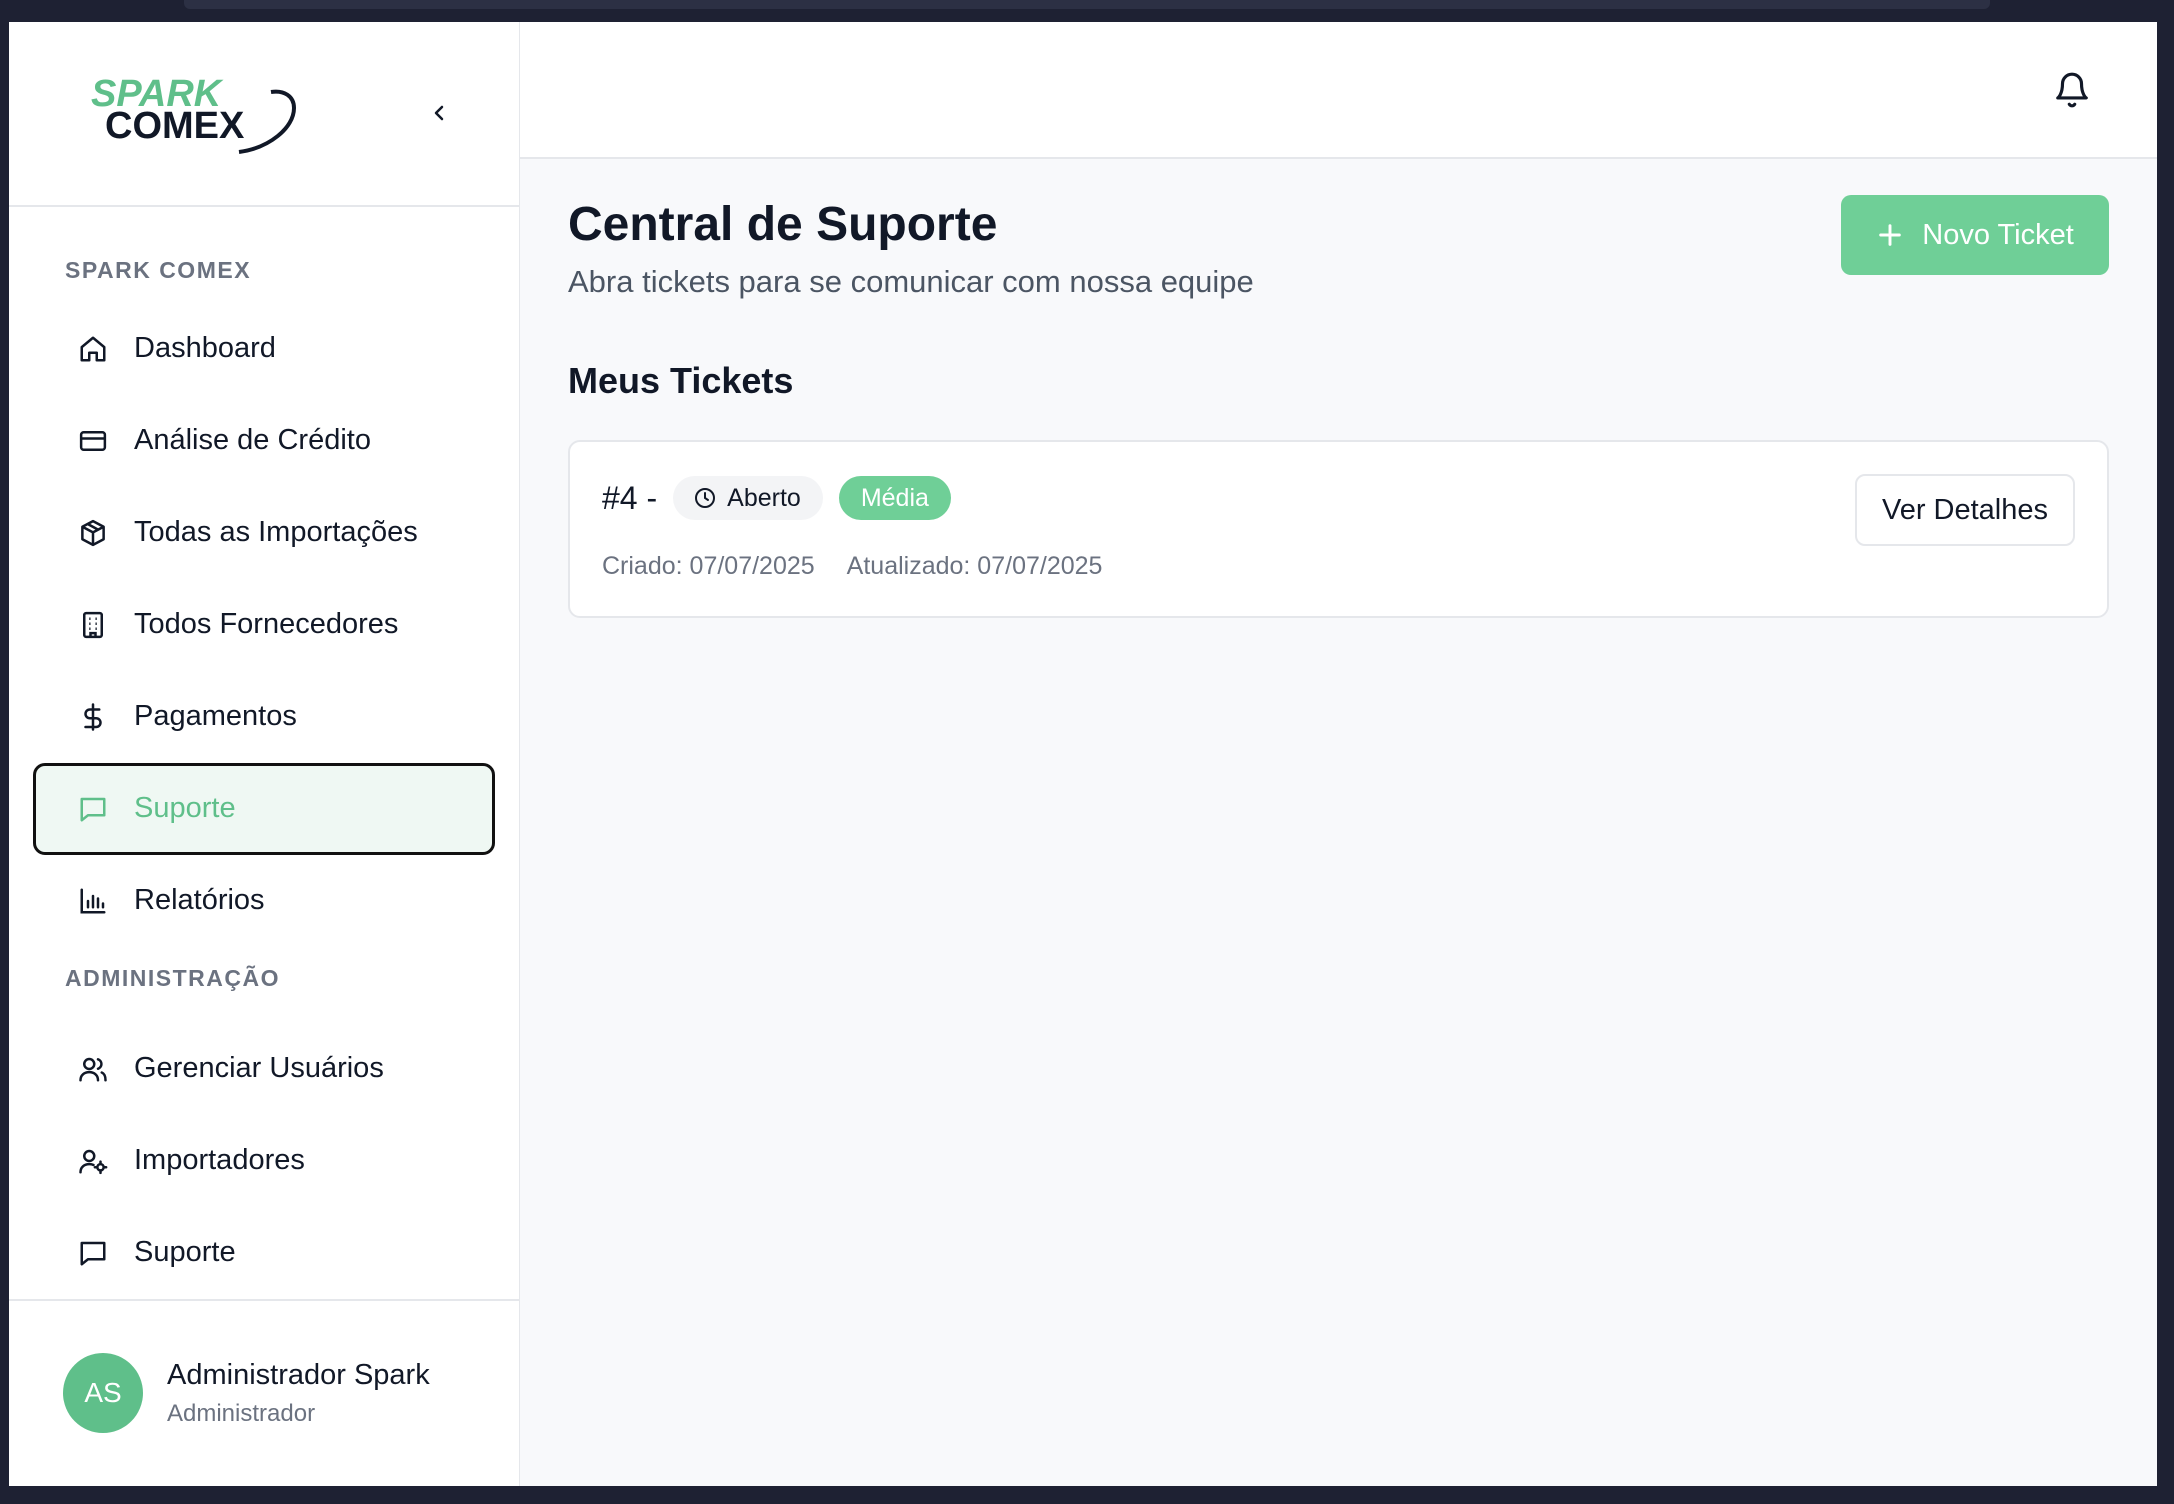  What do you see at coordinates (175, 126) in the screenshot?
I see `logo-line2: COMEX` at bounding box center [175, 126].